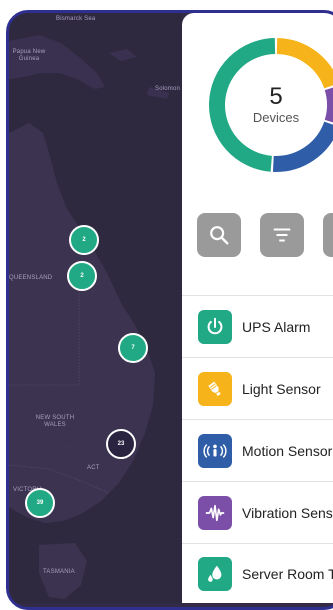 The height and width of the screenshot is (610, 333). I want to click on filter-icon, so click(282, 235).